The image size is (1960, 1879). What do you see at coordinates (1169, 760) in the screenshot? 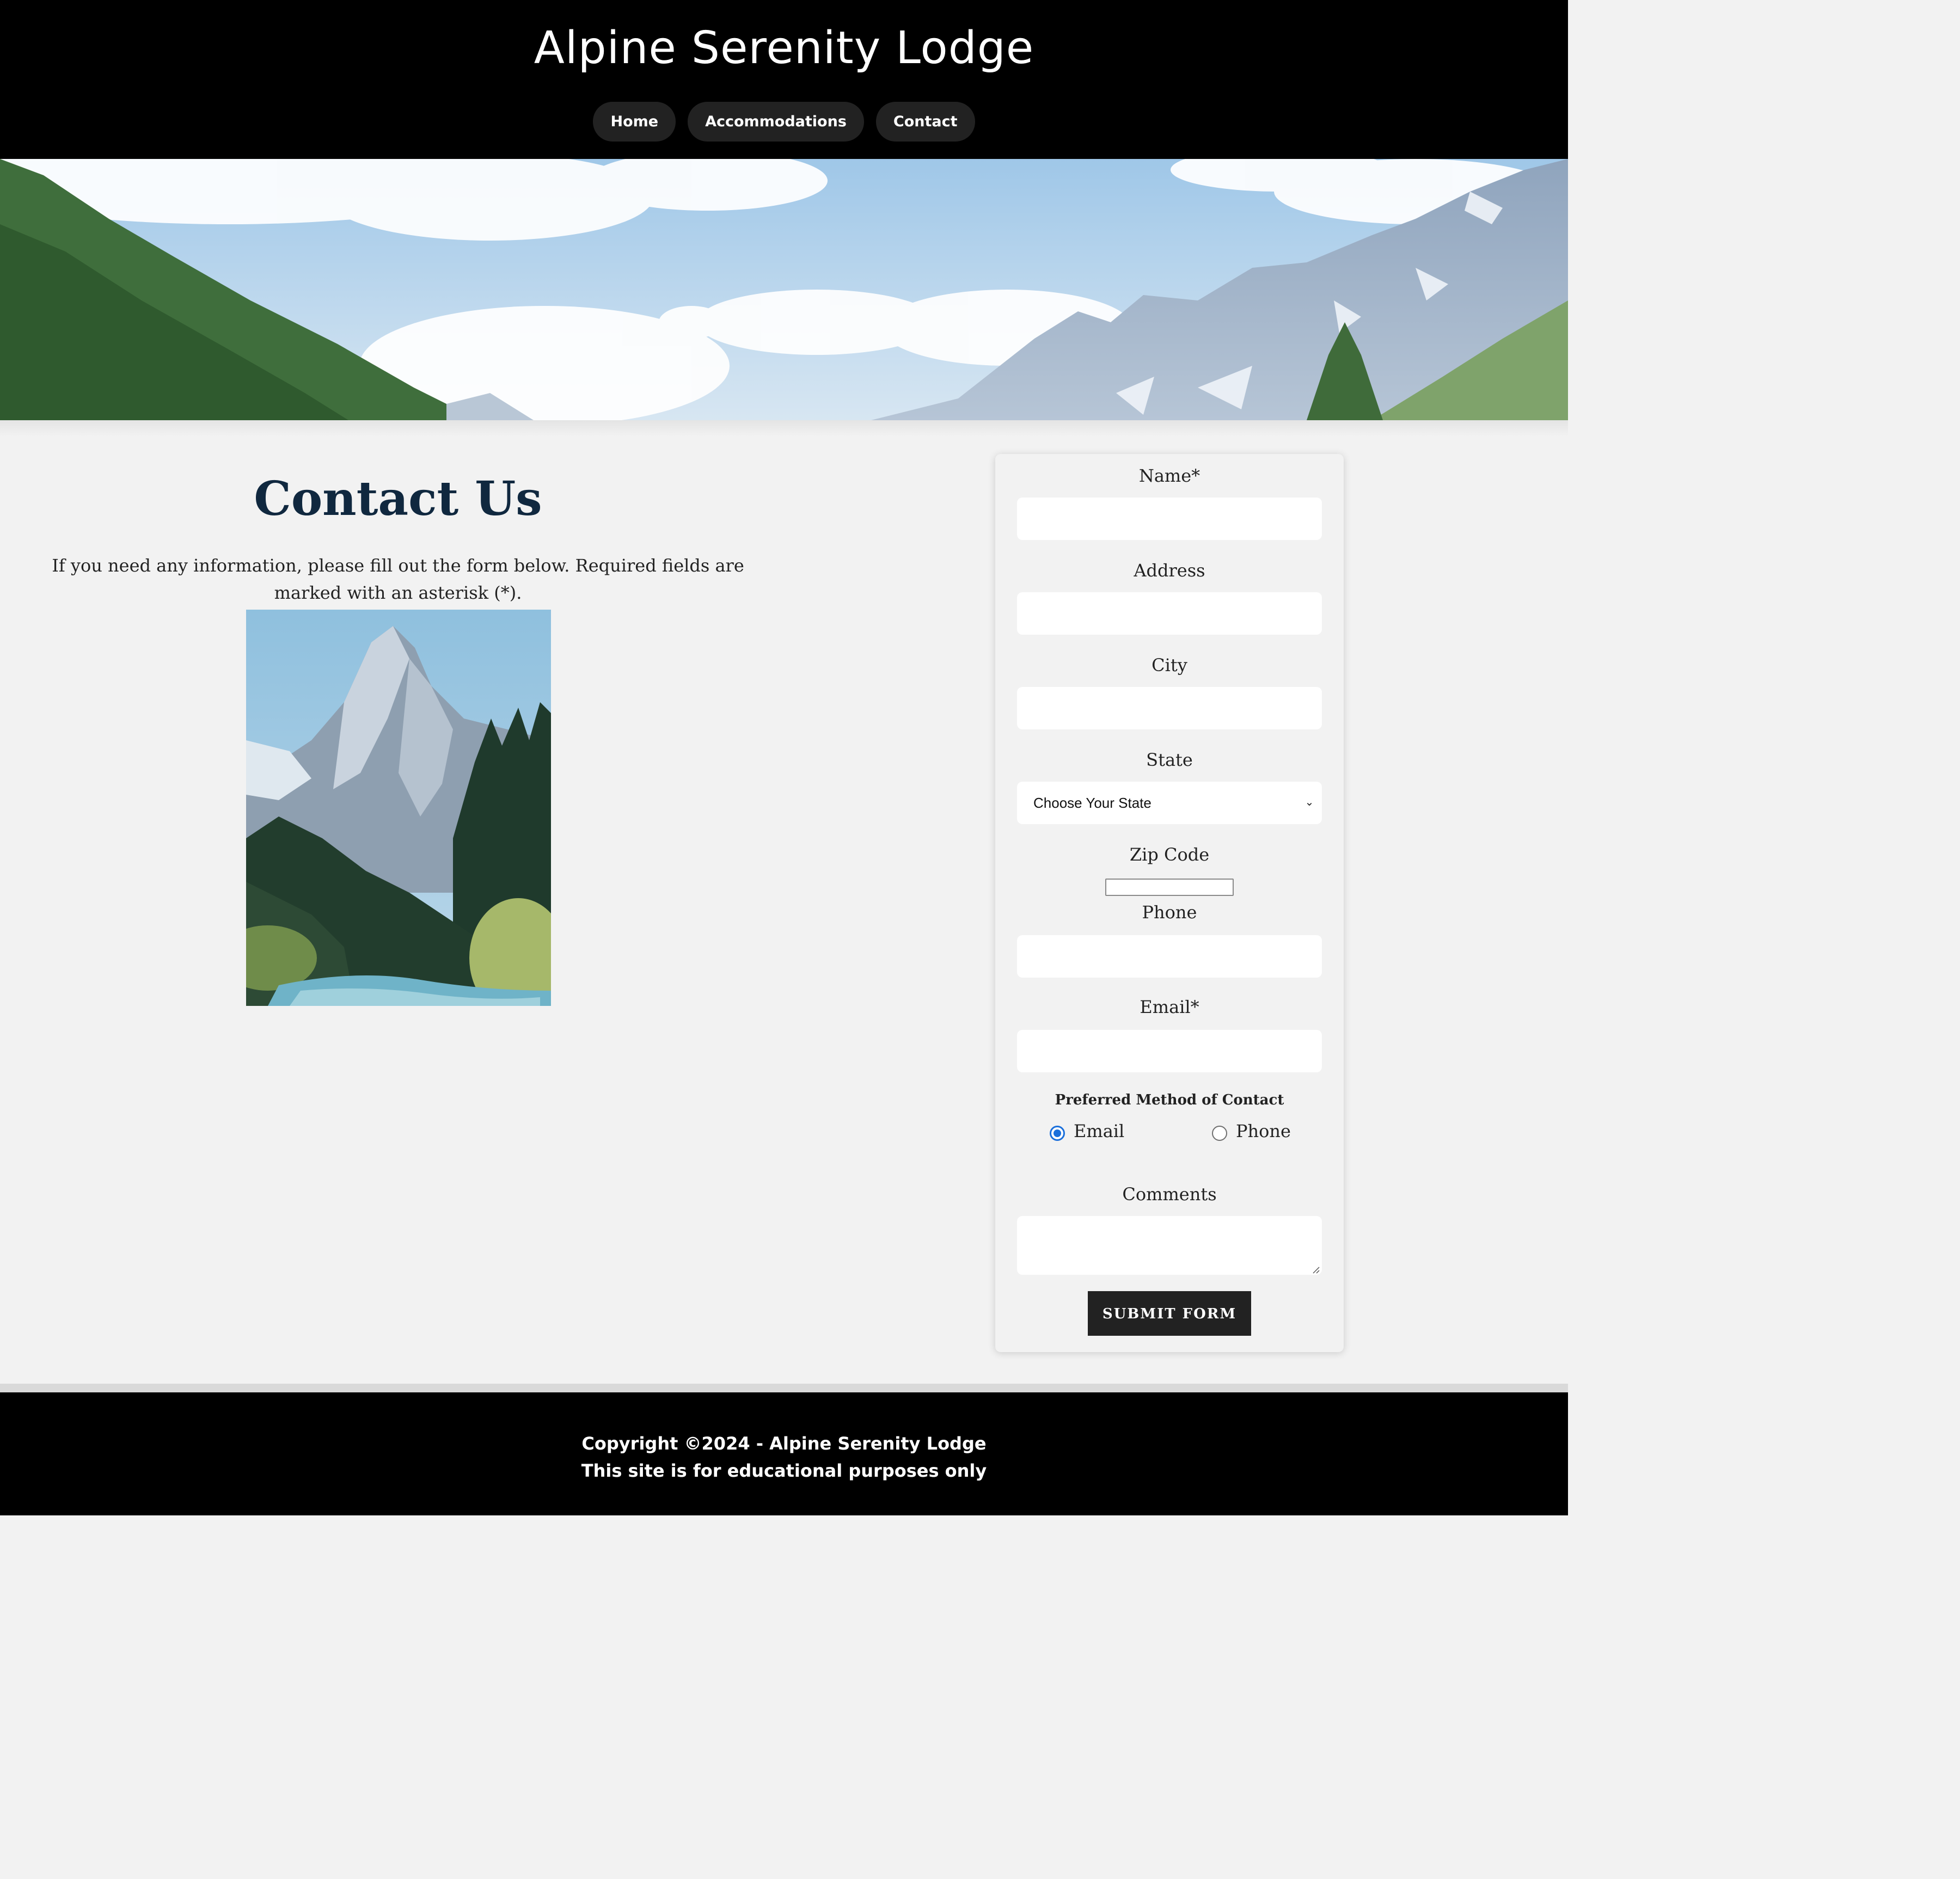
I see `state-label: State` at bounding box center [1169, 760].